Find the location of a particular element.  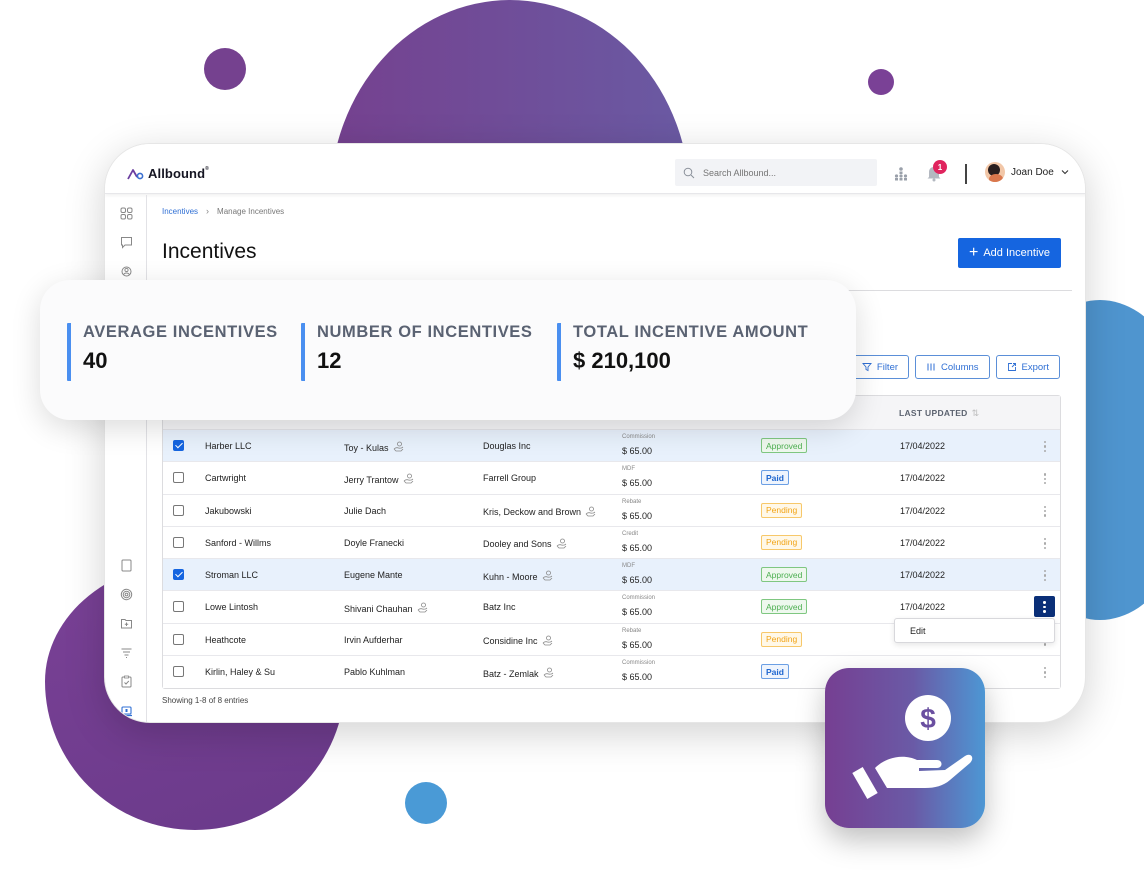

cell-account: Douglas Inc is located at coordinates (507, 446).